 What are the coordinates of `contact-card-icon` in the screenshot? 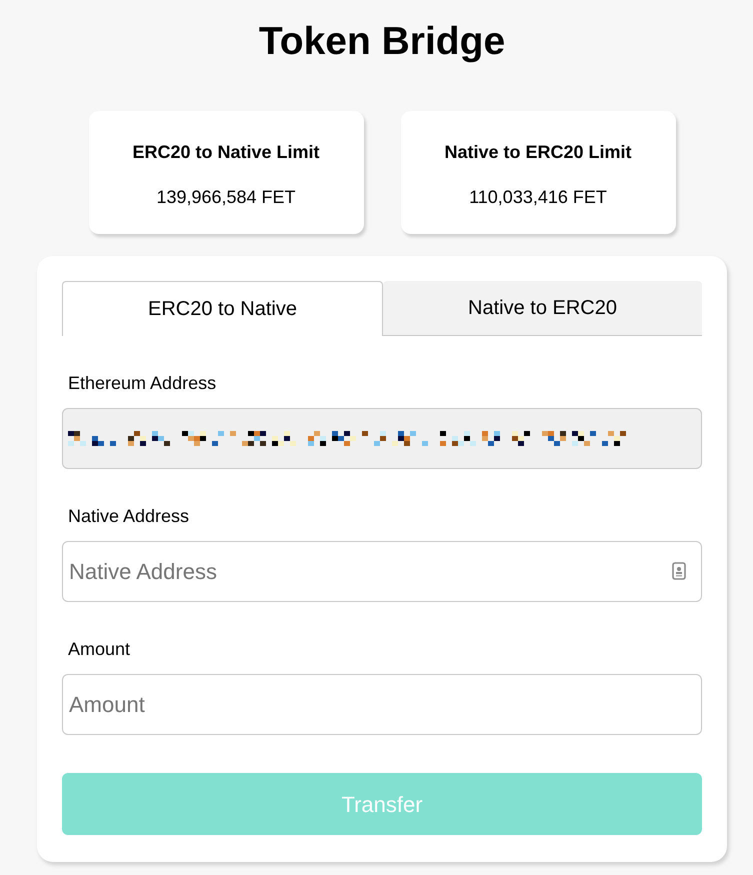 It's located at (679, 571).